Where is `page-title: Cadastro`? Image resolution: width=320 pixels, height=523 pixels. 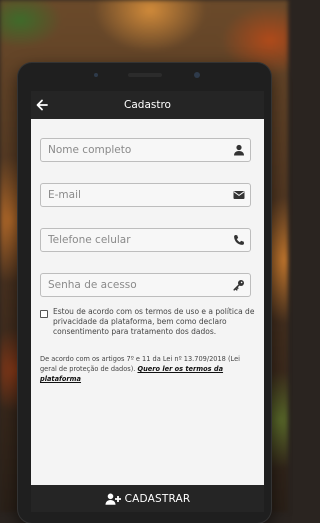
page-title: Cadastro is located at coordinates (147, 105).